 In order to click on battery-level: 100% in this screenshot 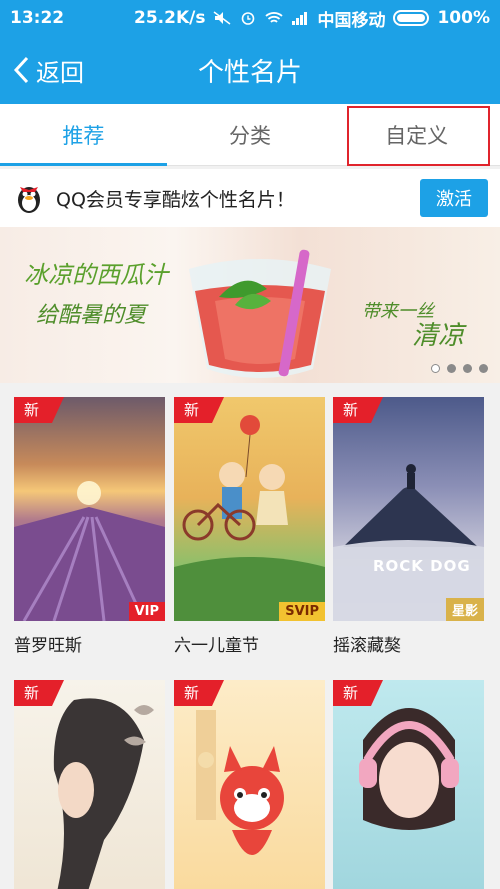, I will do `click(463, 18)`.